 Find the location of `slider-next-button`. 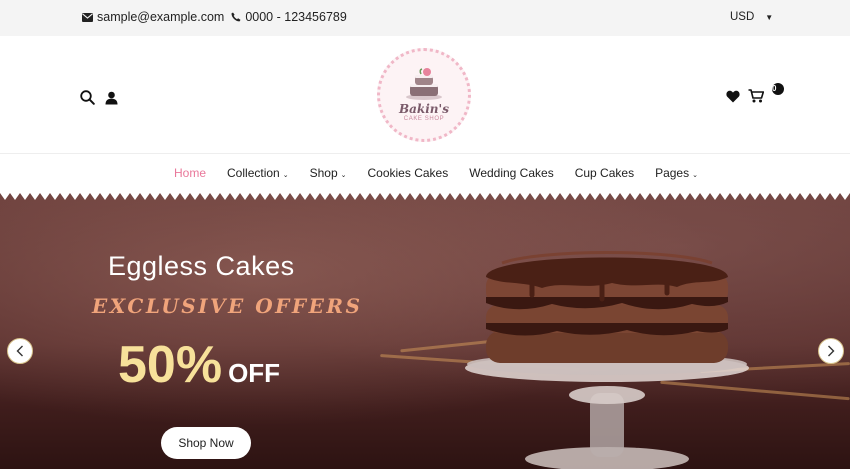

slider-next-button is located at coordinates (831, 351).